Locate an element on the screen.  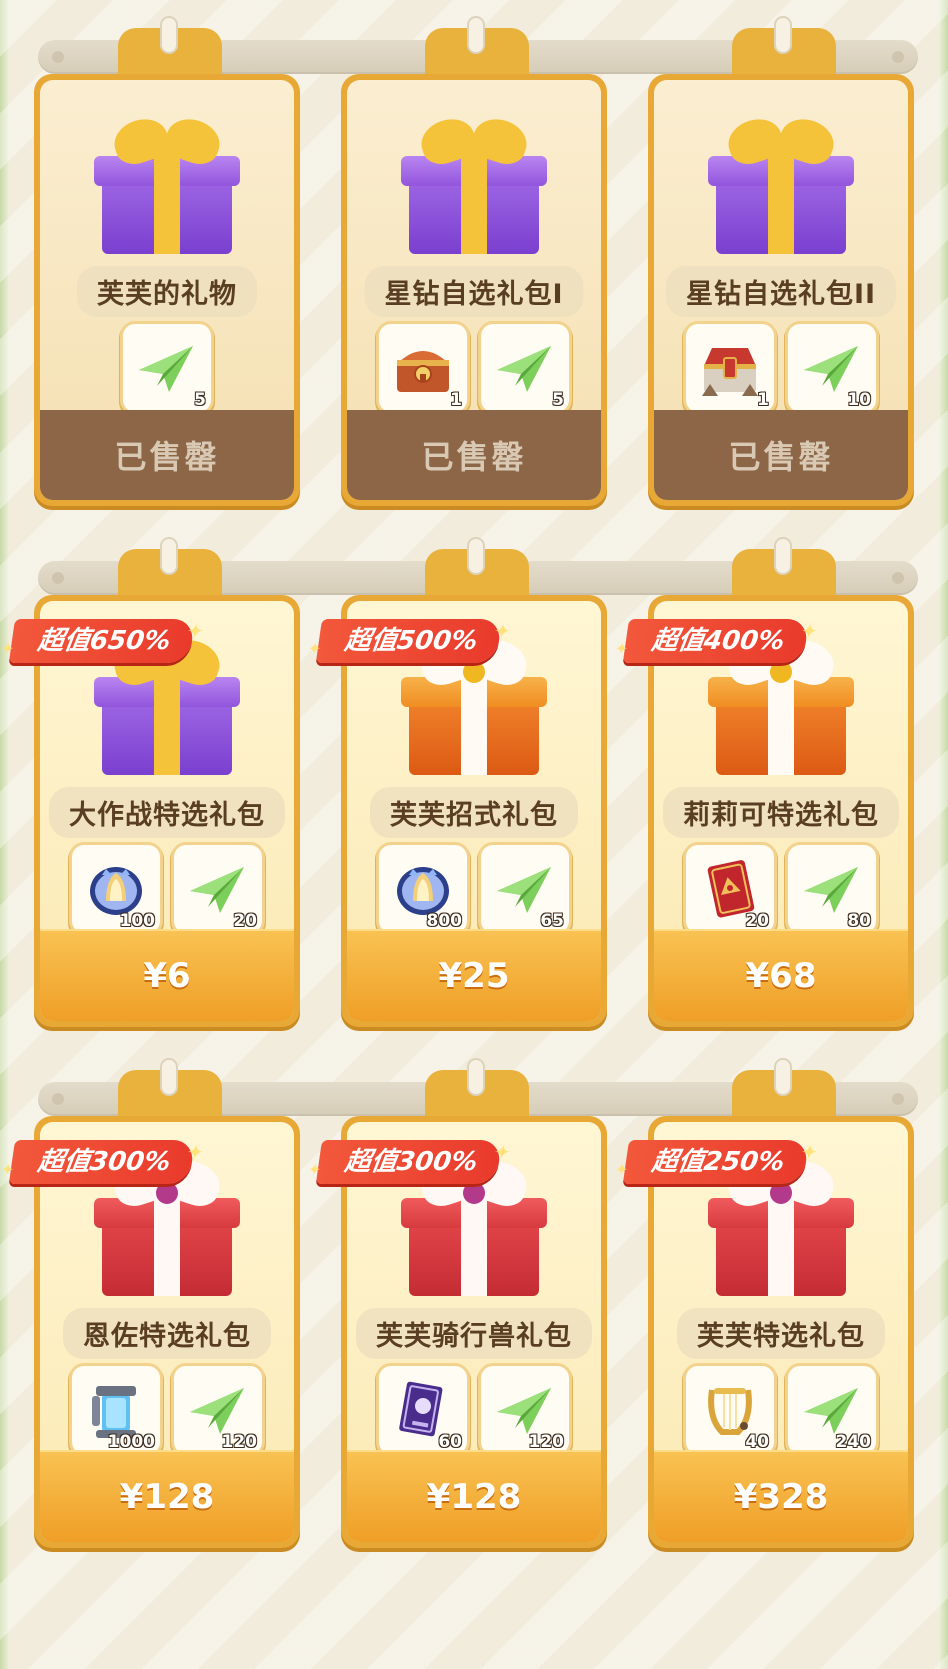
footer-text: ¥68 is located at coordinates (781, 976).